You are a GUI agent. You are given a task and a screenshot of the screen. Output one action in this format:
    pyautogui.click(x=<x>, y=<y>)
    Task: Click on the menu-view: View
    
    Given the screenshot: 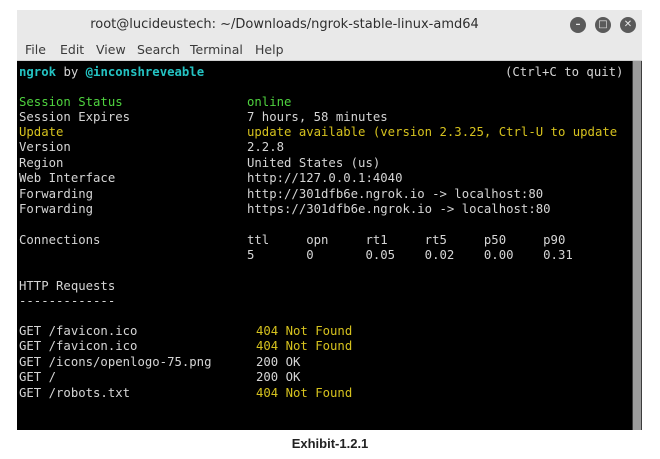 What is the action you would take?
    pyautogui.click(x=111, y=49)
    